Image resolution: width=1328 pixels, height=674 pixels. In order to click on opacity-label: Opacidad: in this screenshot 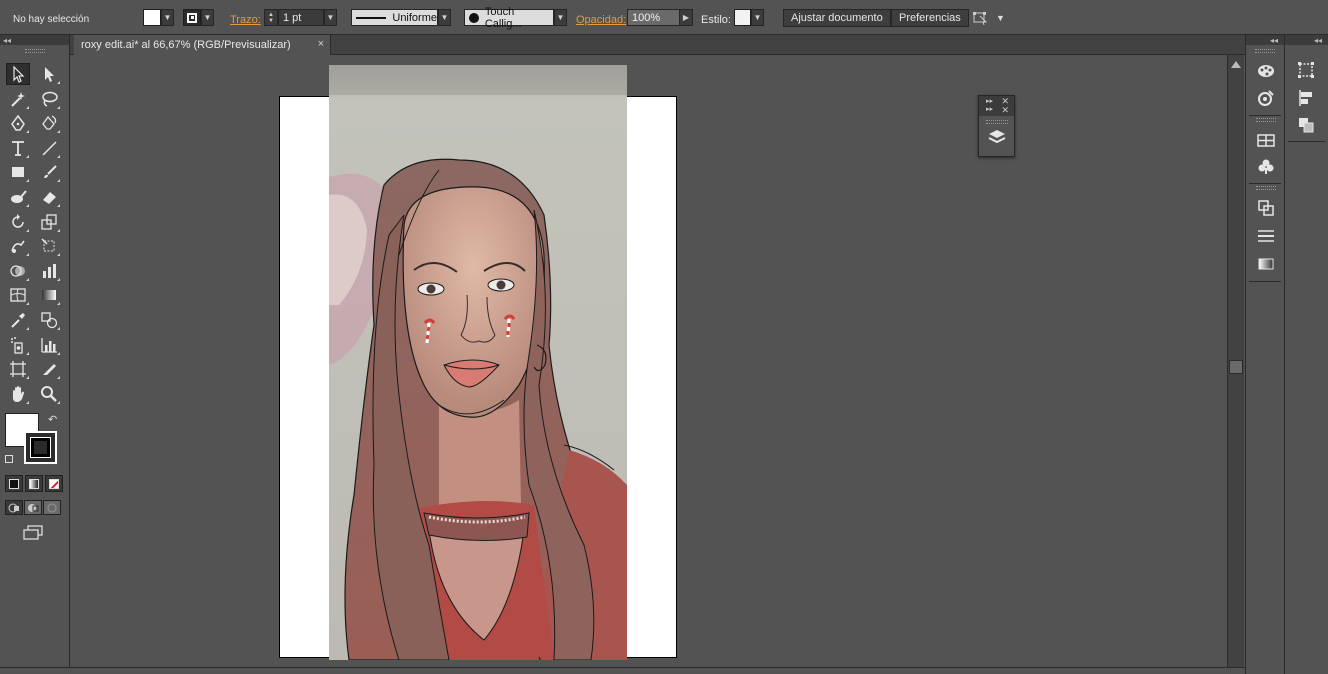, I will do `click(601, 19)`.